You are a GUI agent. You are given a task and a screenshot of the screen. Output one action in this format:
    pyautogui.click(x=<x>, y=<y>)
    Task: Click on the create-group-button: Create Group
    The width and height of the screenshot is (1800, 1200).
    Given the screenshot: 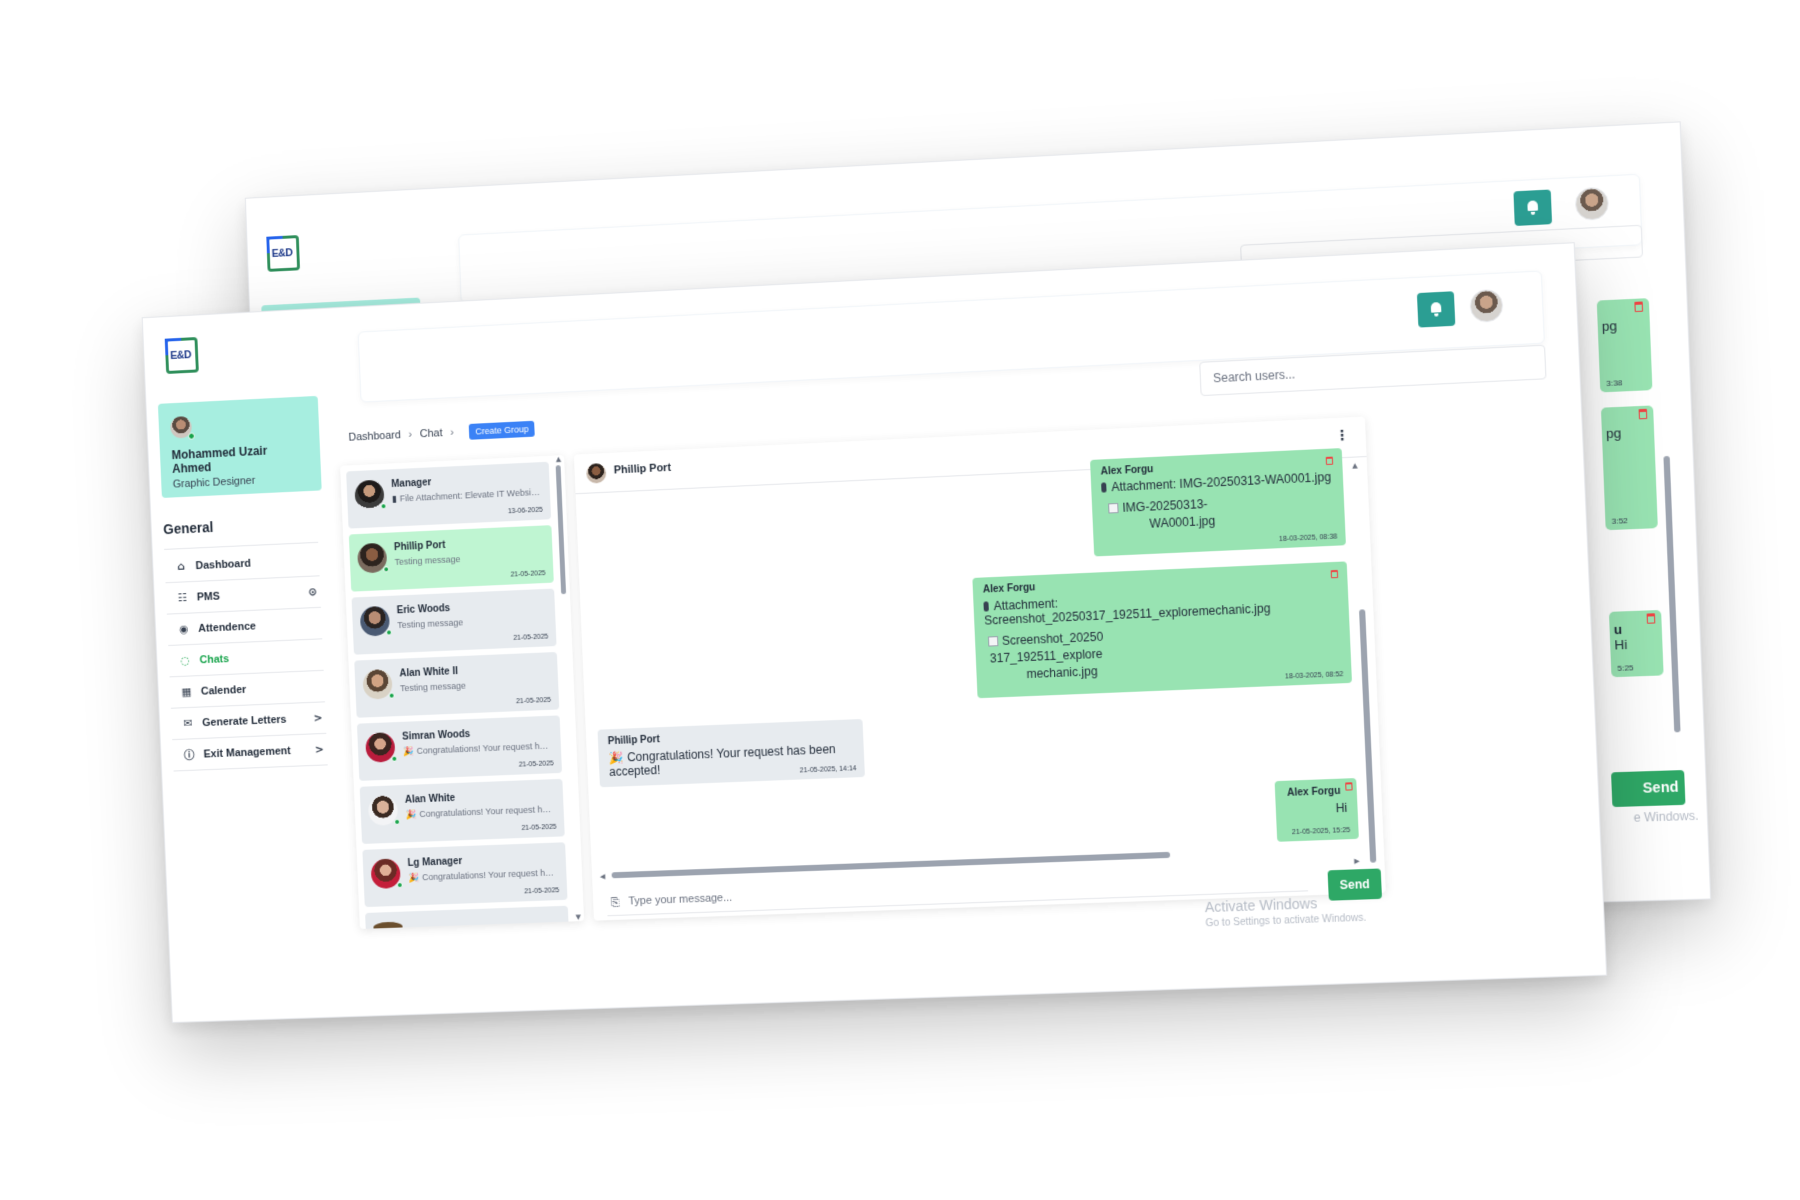 What is the action you would take?
    pyautogui.click(x=502, y=430)
    